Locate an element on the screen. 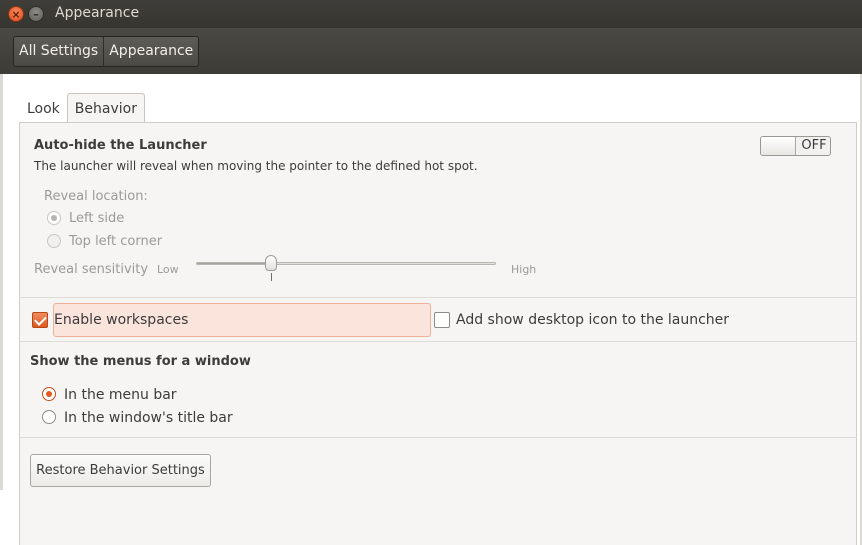 This screenshot has width=862, height=545. menus-title: Show the menus for a window is located at coordinates (140, 361).